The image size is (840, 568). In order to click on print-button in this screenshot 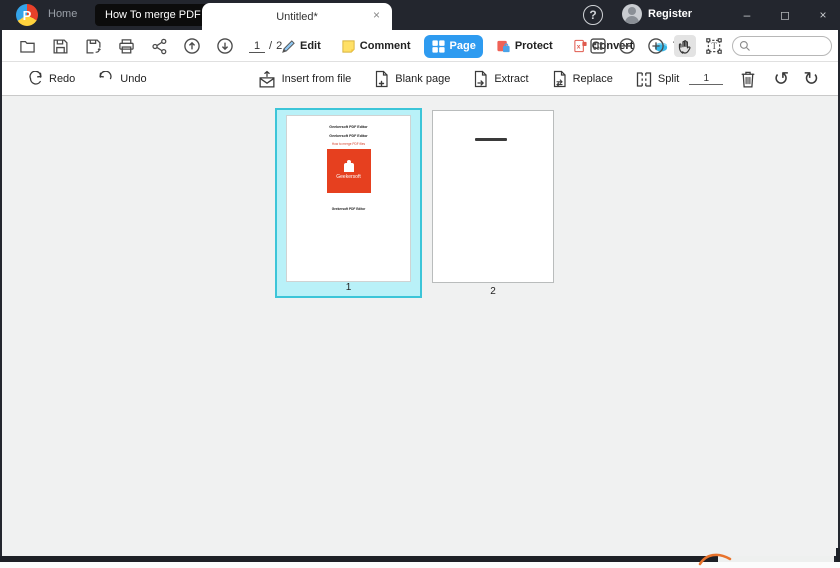, I will do `click(126, 46)`.